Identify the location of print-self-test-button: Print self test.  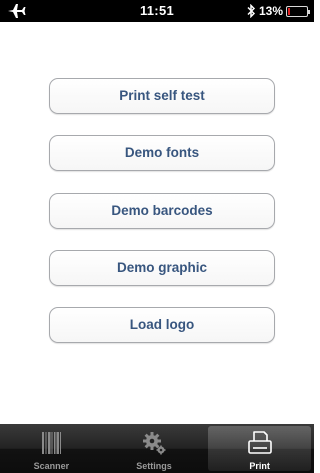
(162, 96).